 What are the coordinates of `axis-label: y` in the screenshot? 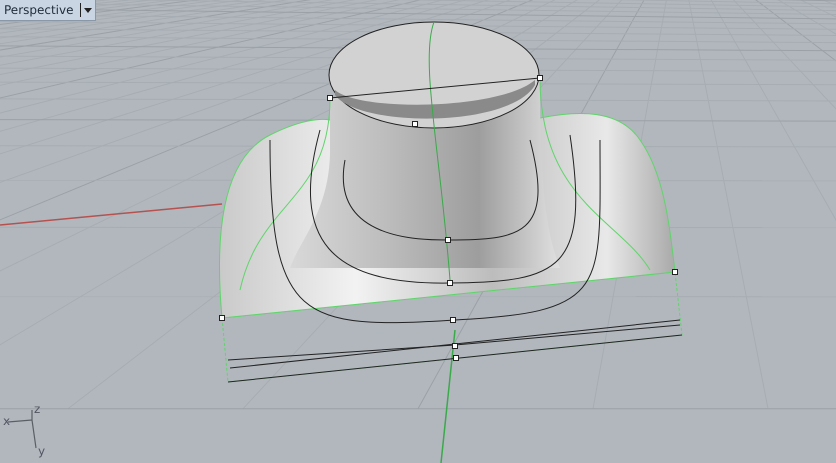 It's located at (42, 451).